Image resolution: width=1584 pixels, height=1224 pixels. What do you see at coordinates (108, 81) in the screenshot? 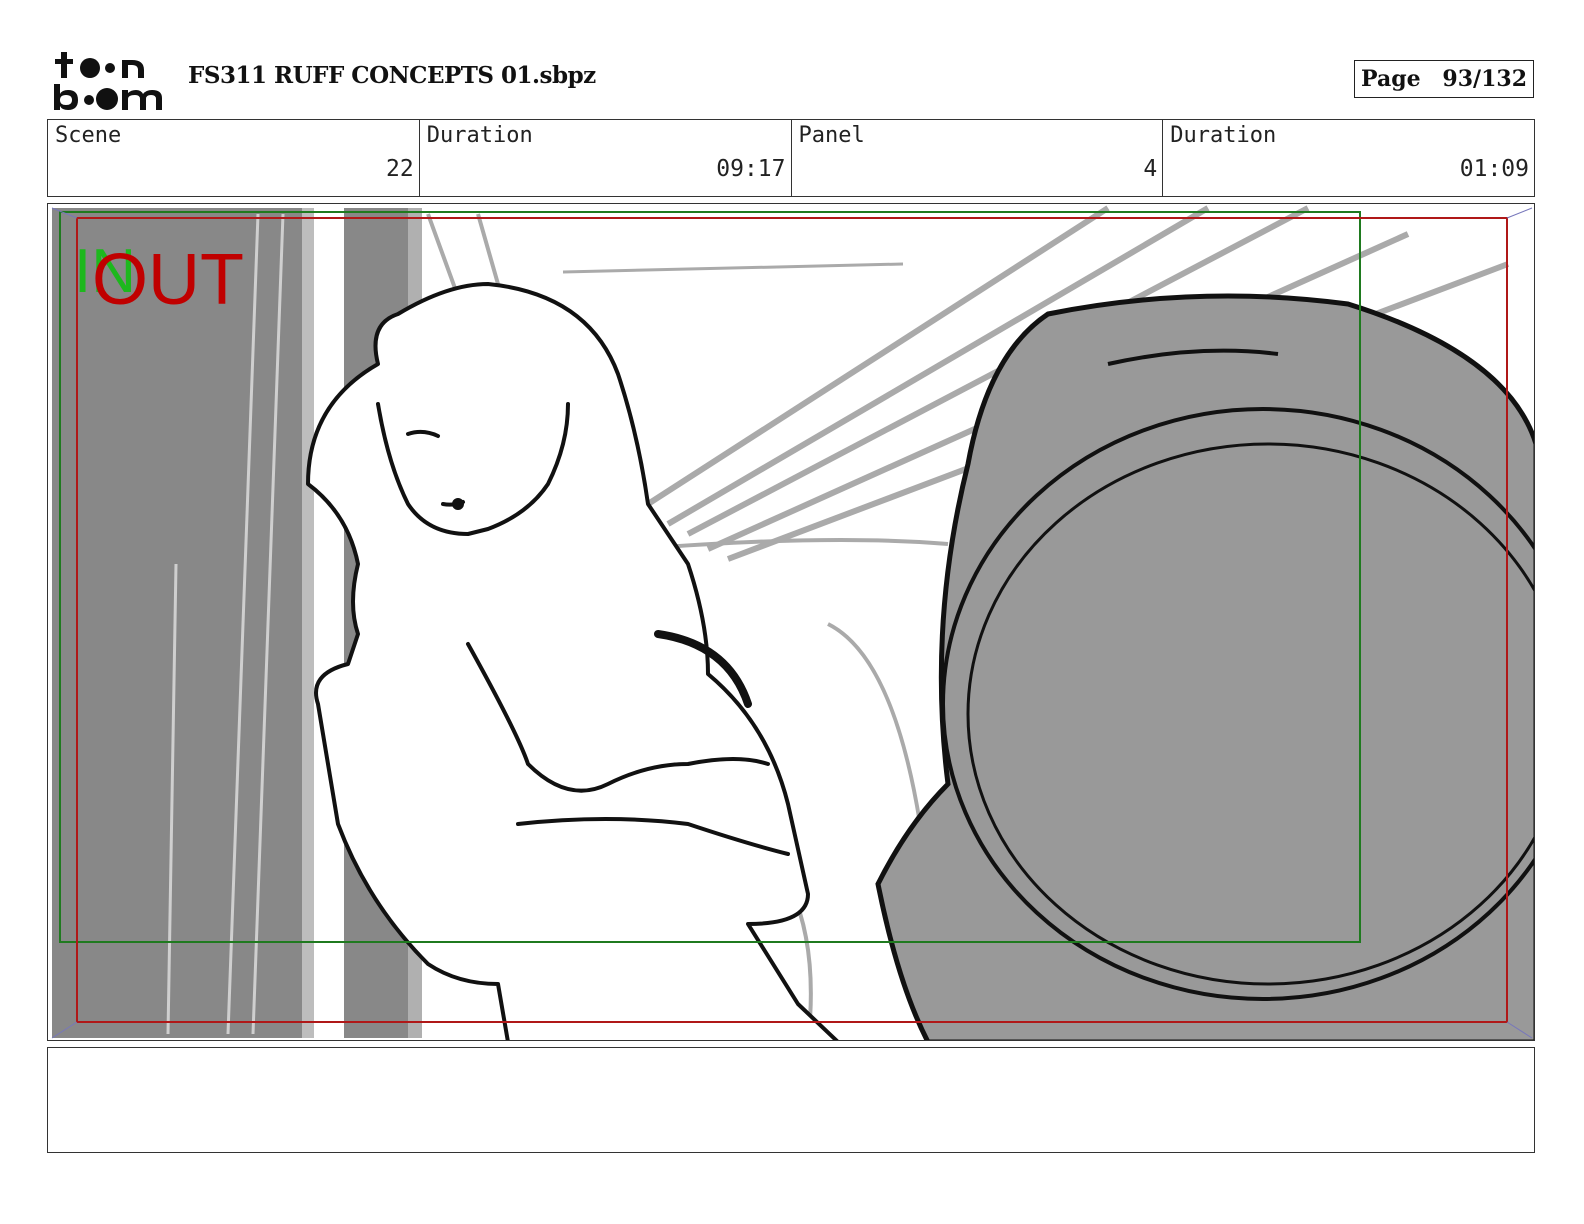
I see `toon-boom-logo` at bounding box center [108, 81].